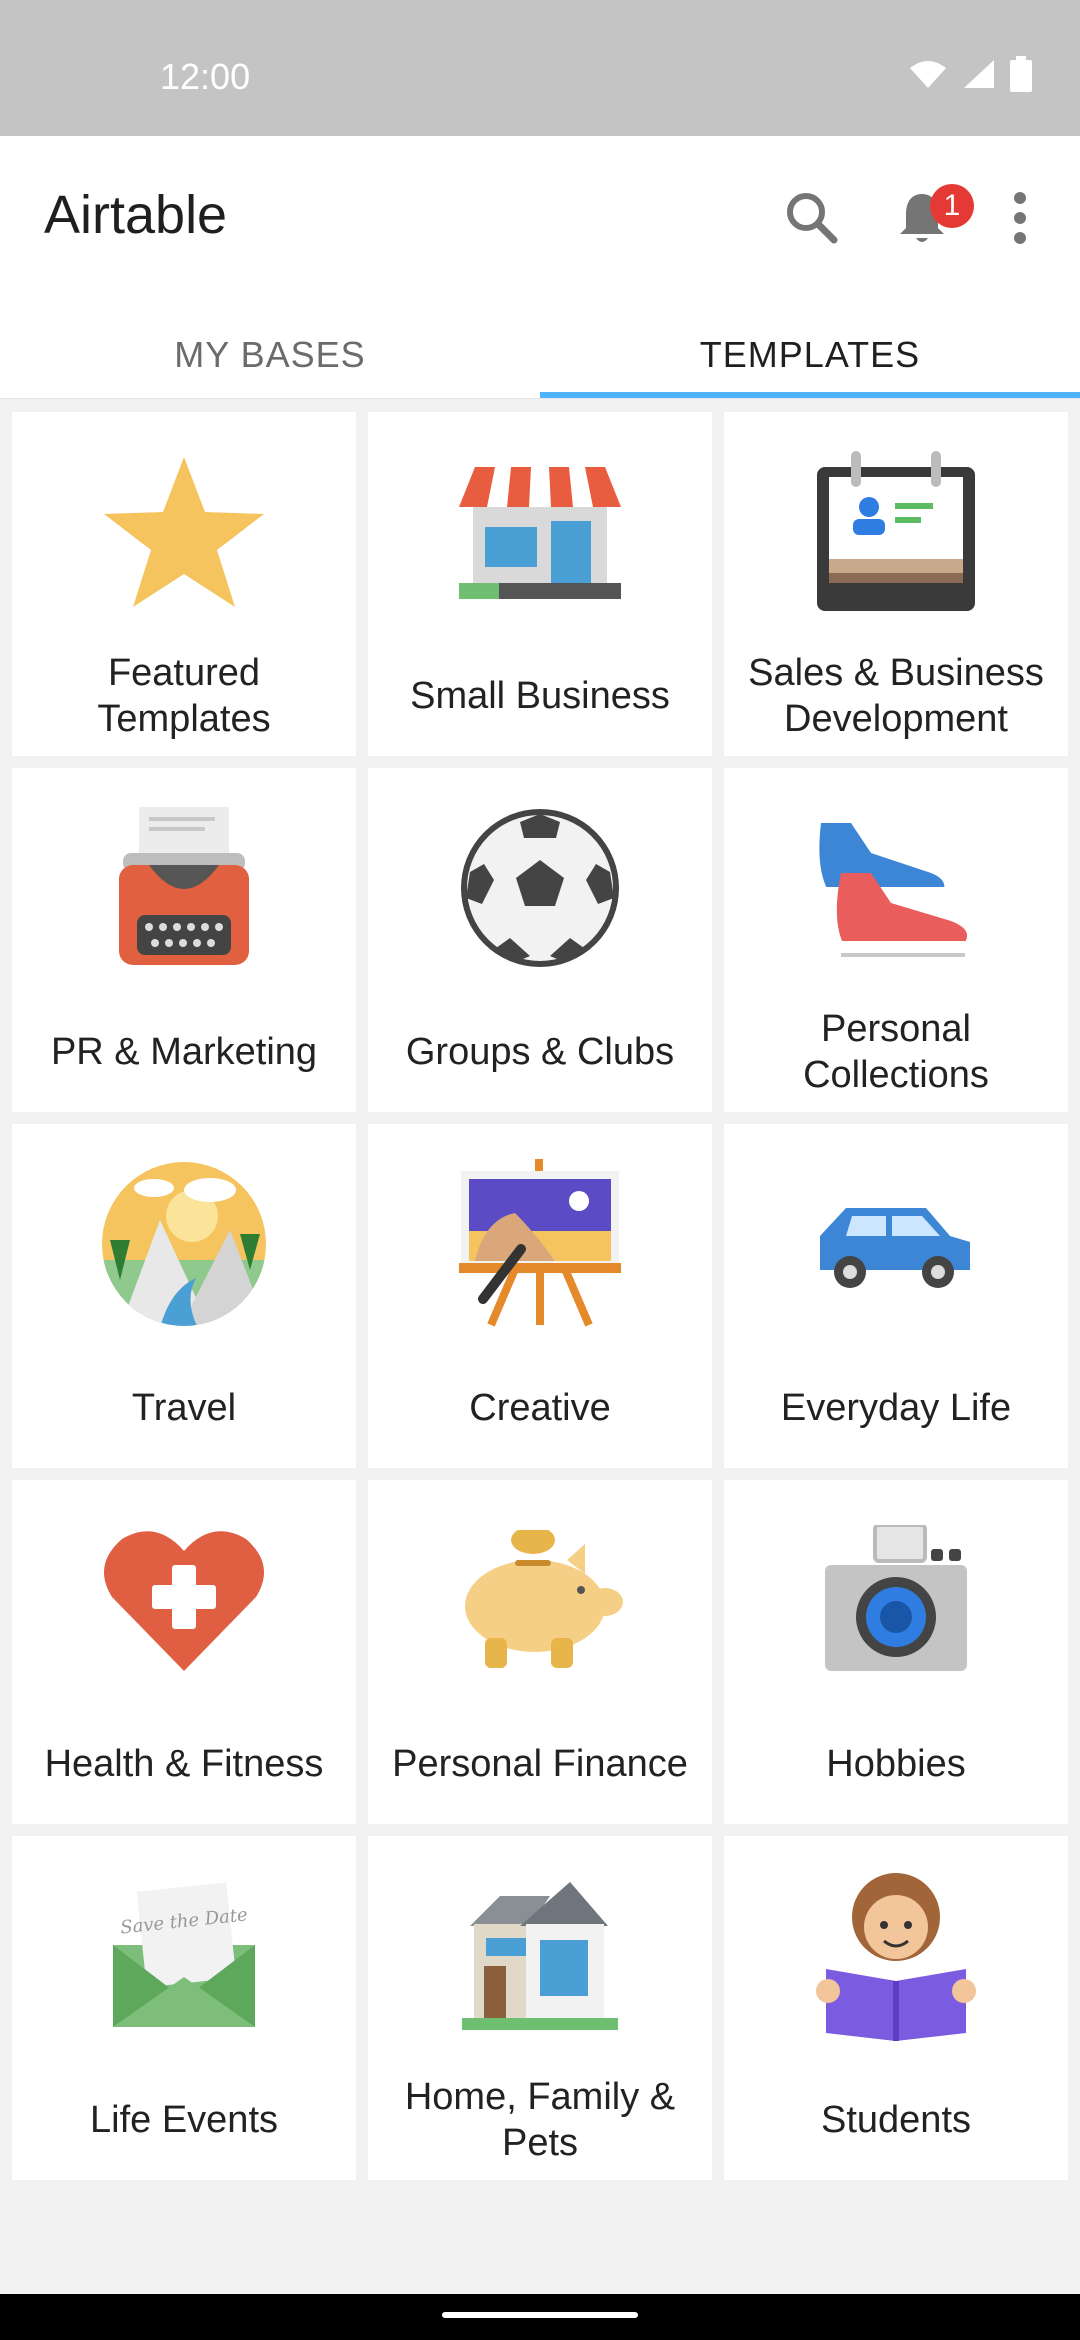 The image size is (1080, 2340). I want to click on category-everyday-life: Everyday Life, so click(896, 1296).